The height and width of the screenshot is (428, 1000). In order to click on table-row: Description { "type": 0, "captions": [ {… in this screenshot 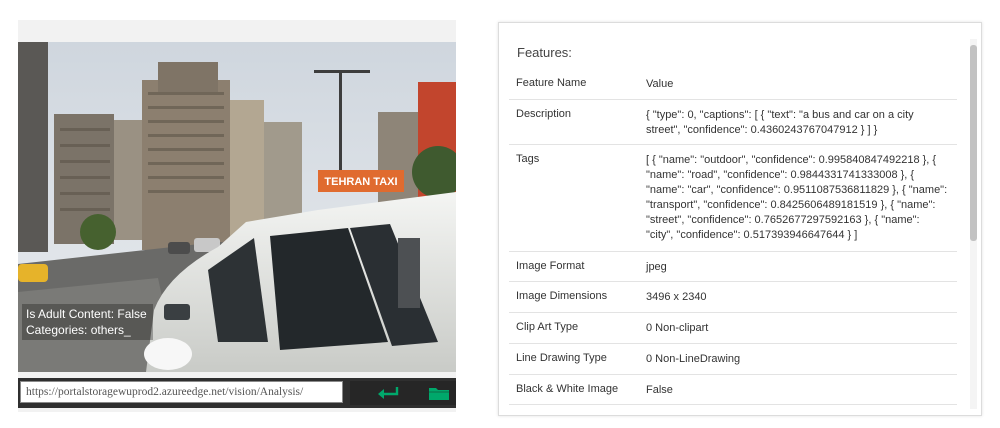, I will do `click(733, 122)`.